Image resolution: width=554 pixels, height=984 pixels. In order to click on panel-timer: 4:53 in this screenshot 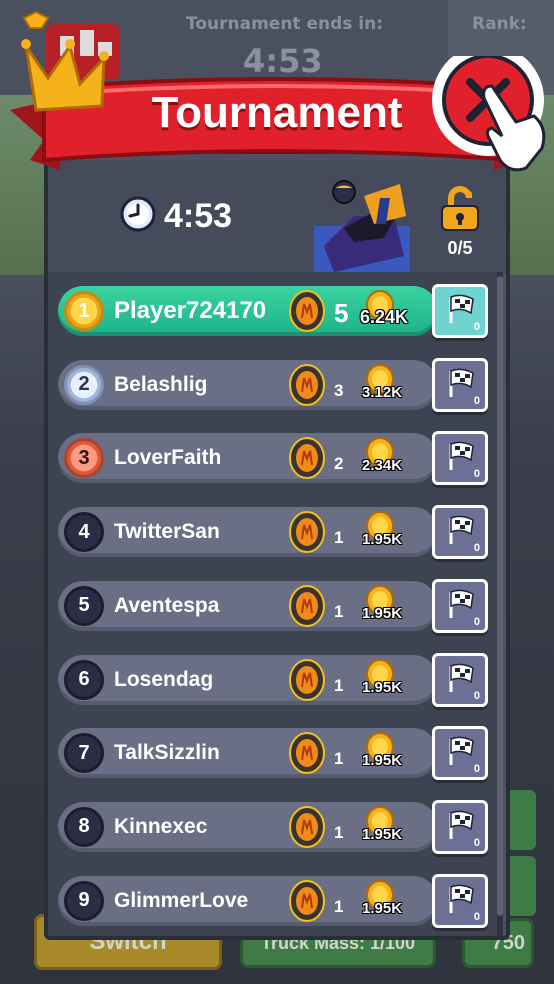, I will do `click(176, 216)`.